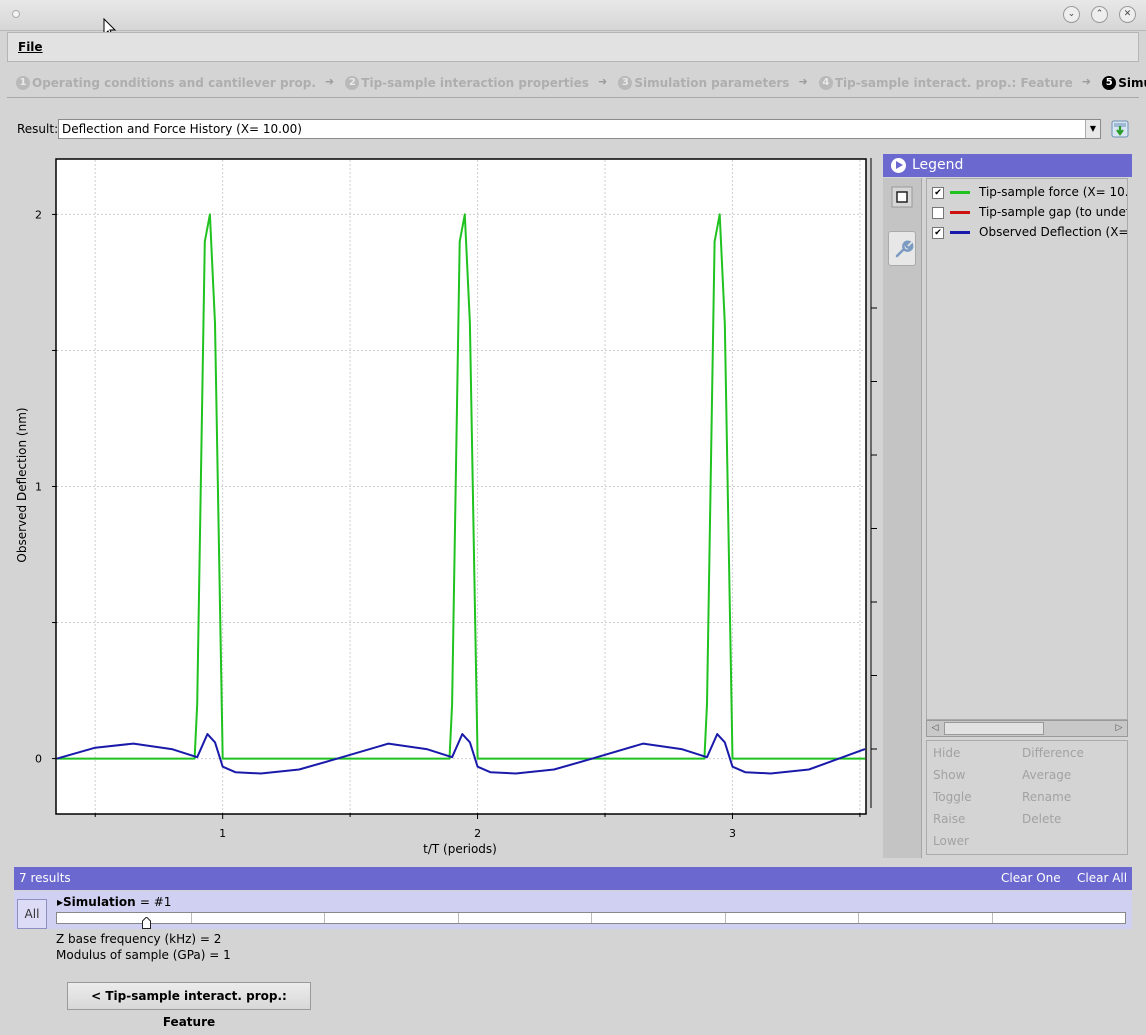  I want to click on average-button: Average, so click(1046, 775).